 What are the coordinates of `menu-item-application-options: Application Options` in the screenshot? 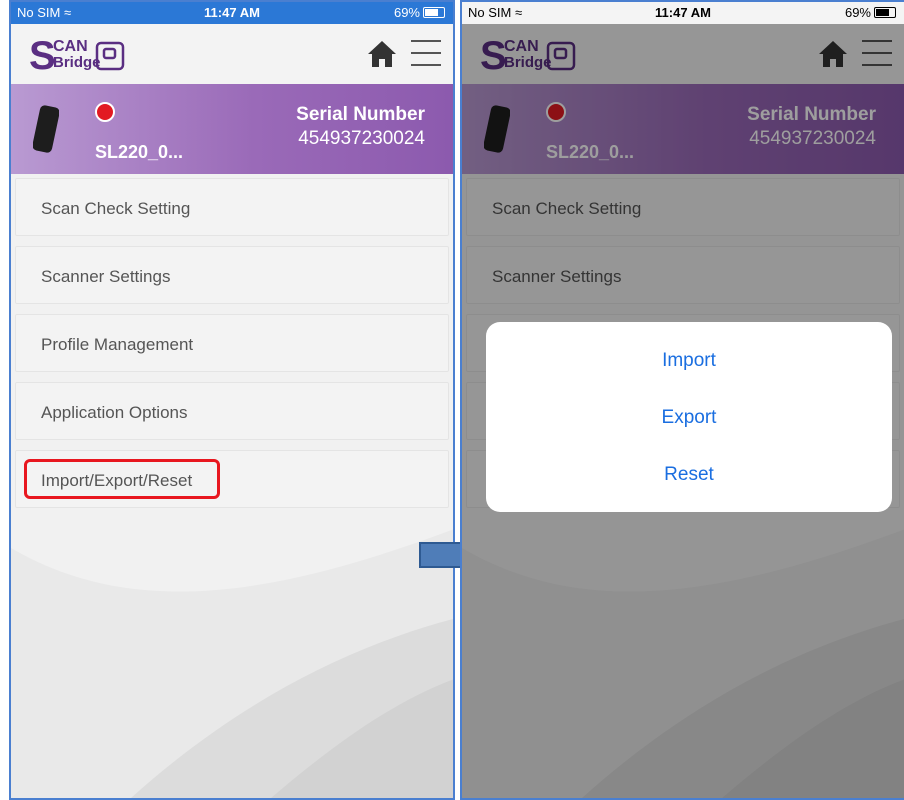 It's located at (232, 411).